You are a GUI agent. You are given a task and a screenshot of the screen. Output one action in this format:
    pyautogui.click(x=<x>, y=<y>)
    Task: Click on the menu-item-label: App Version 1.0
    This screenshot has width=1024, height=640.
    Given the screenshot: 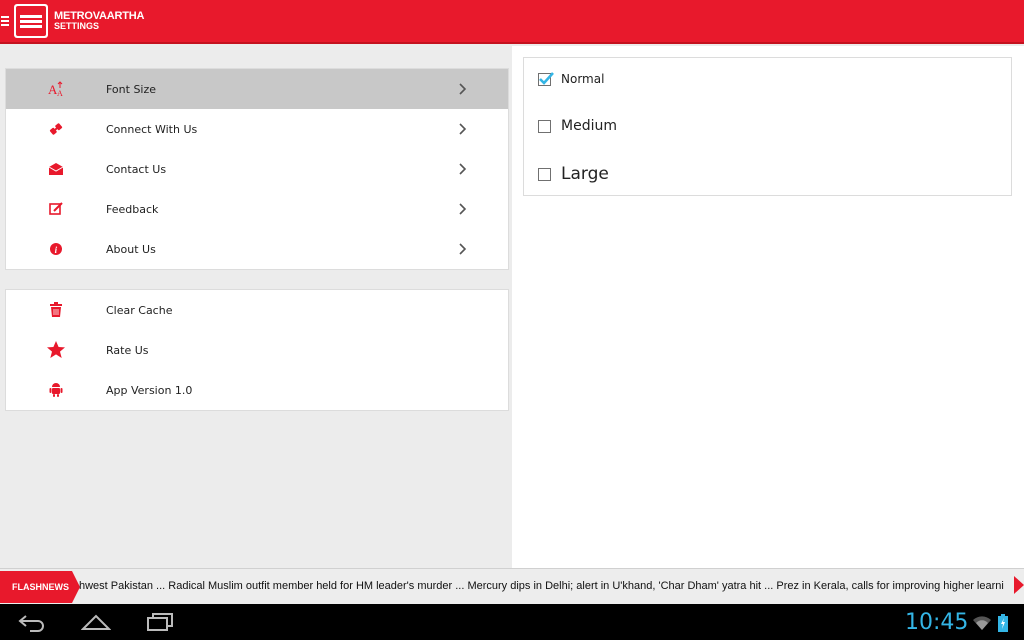 What is the action you would take?
    pyautogui.click(x=149, y=390)
    